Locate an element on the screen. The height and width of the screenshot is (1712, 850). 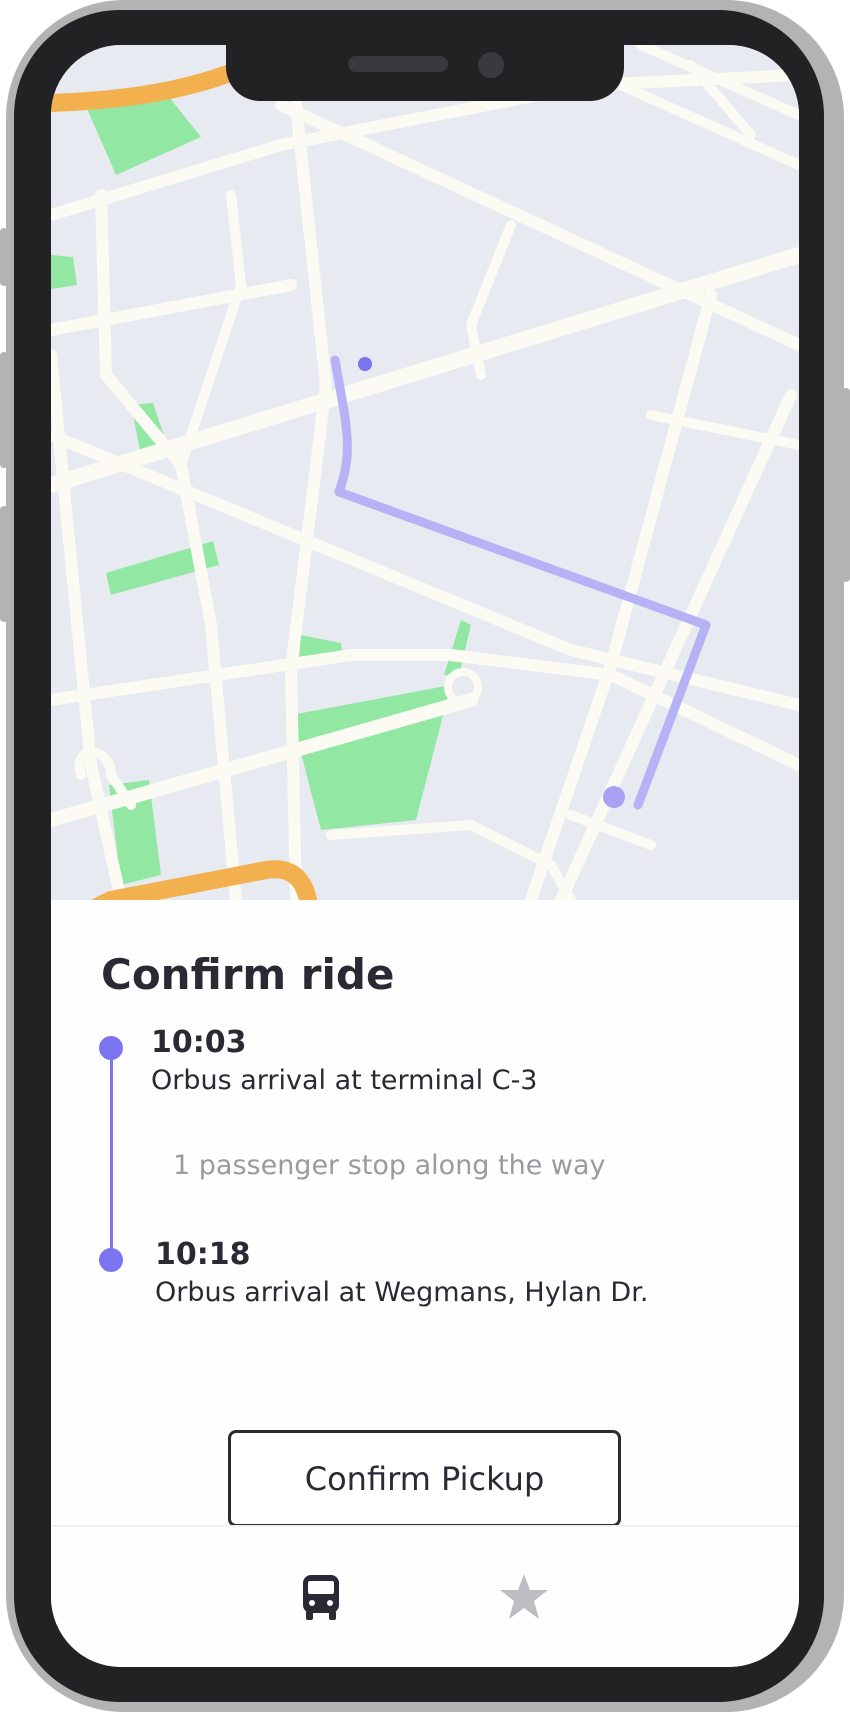
phone-notch is located at coordinates (425, 73).